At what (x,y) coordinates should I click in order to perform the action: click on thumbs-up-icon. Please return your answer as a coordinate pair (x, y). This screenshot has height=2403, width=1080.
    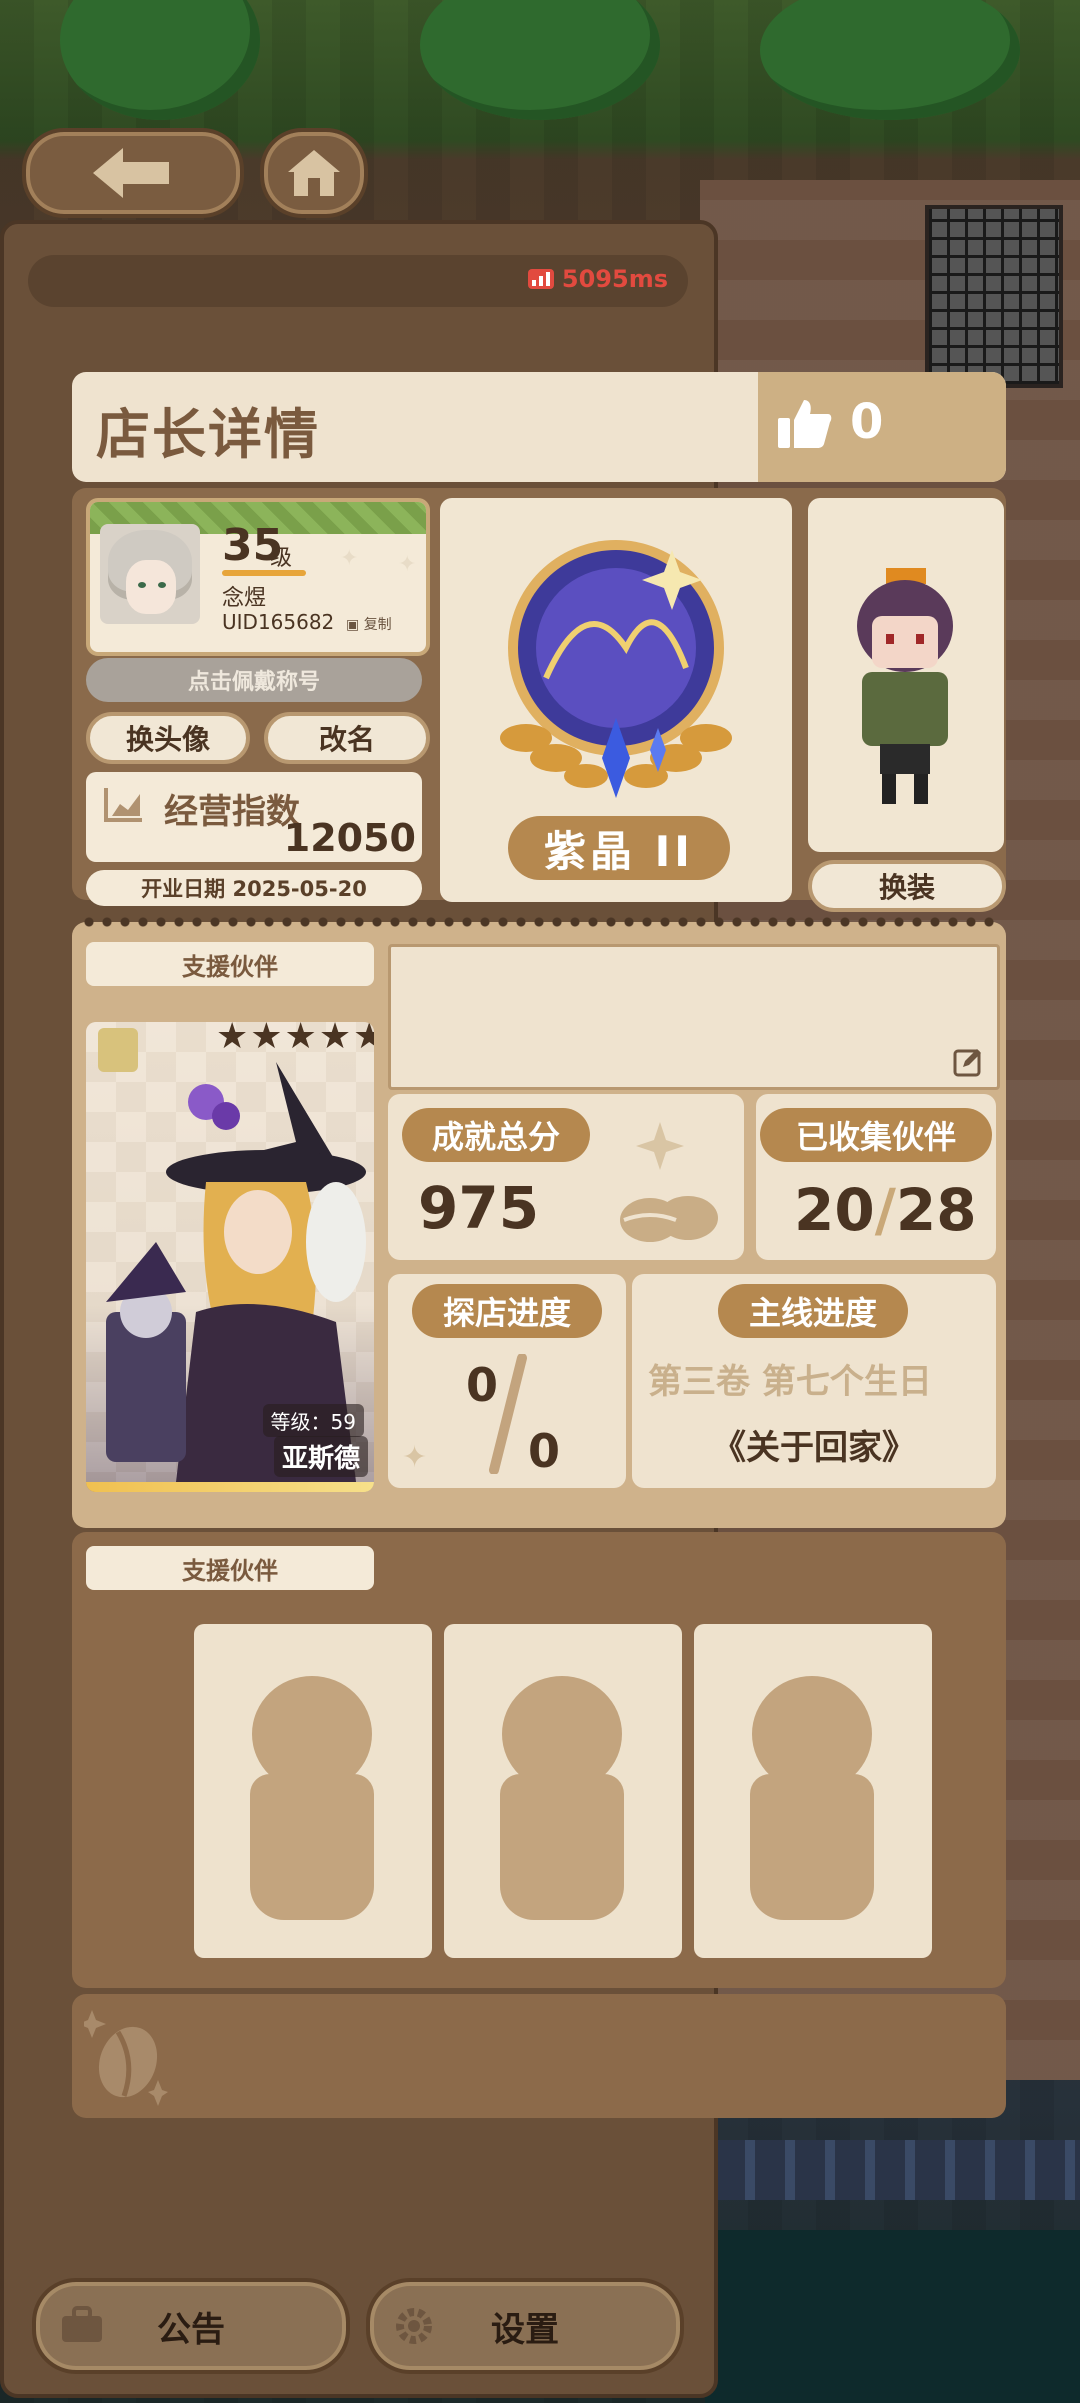
    Looking at the image, I should click on (805, 424).